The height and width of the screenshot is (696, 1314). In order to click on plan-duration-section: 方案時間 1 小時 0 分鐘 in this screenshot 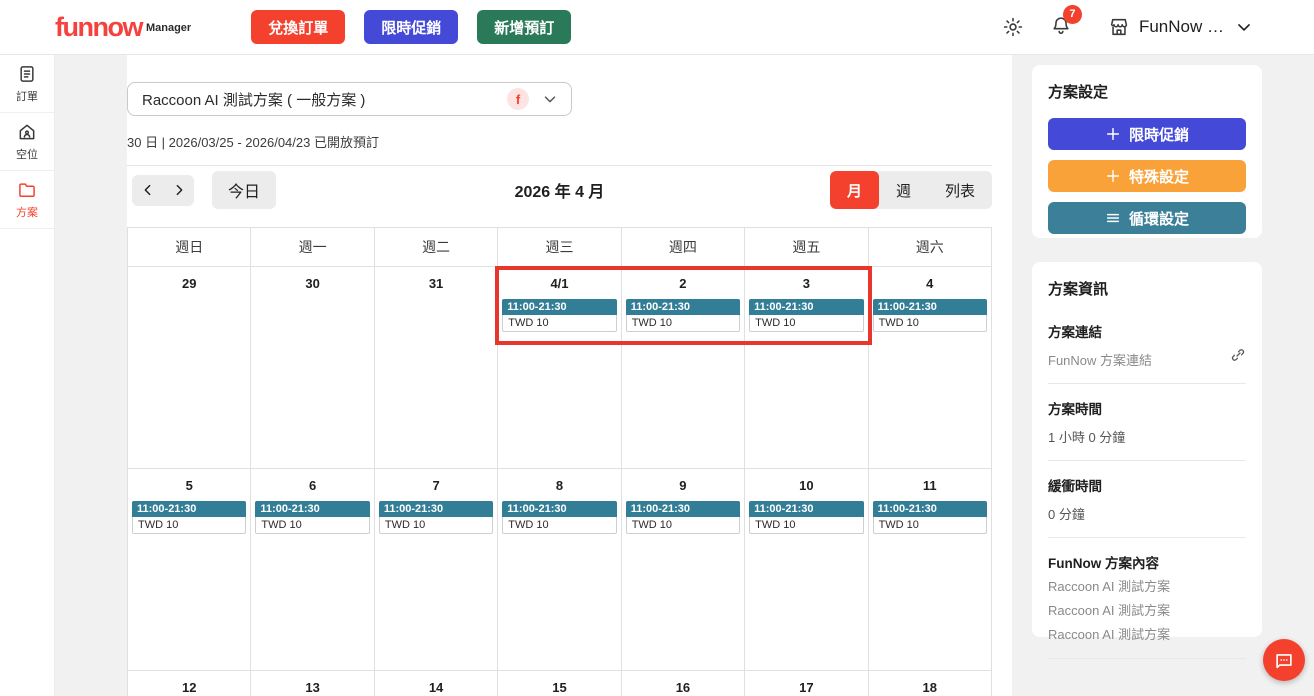, I will do `click(1147, 422)`.